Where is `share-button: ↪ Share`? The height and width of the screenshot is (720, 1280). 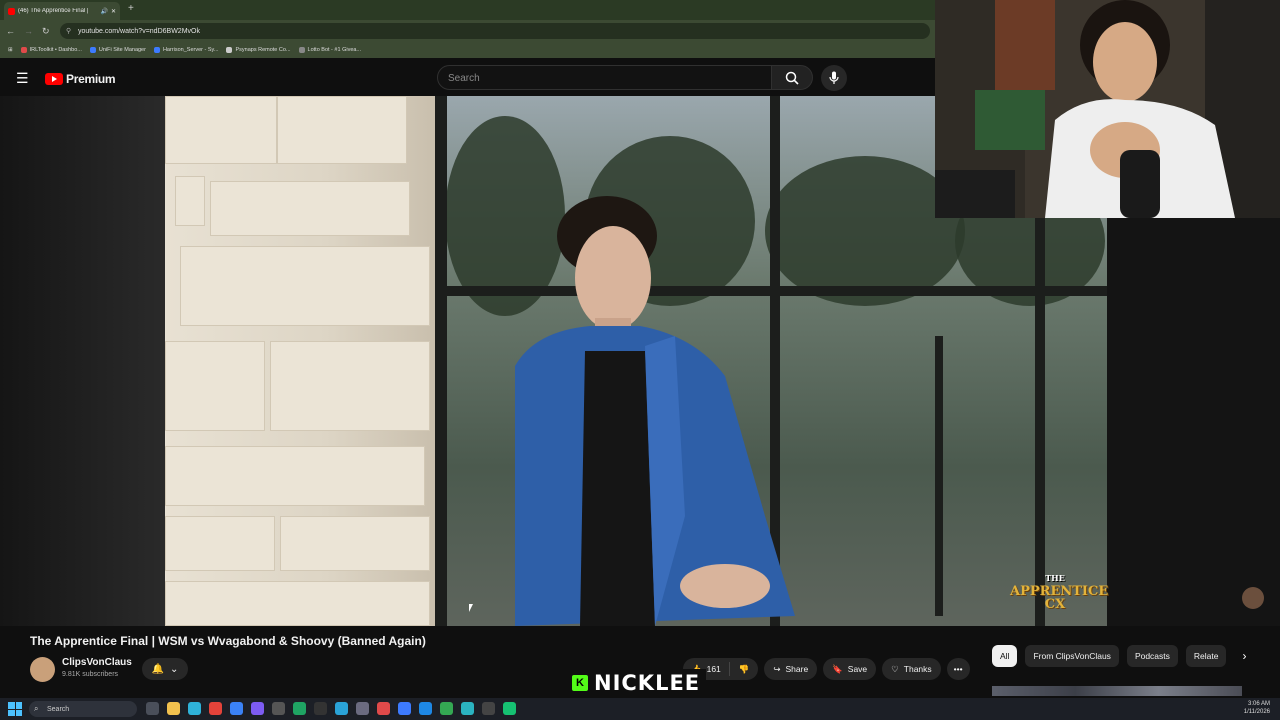 share-button: ↪ Share is located at coordinates (791, 669).